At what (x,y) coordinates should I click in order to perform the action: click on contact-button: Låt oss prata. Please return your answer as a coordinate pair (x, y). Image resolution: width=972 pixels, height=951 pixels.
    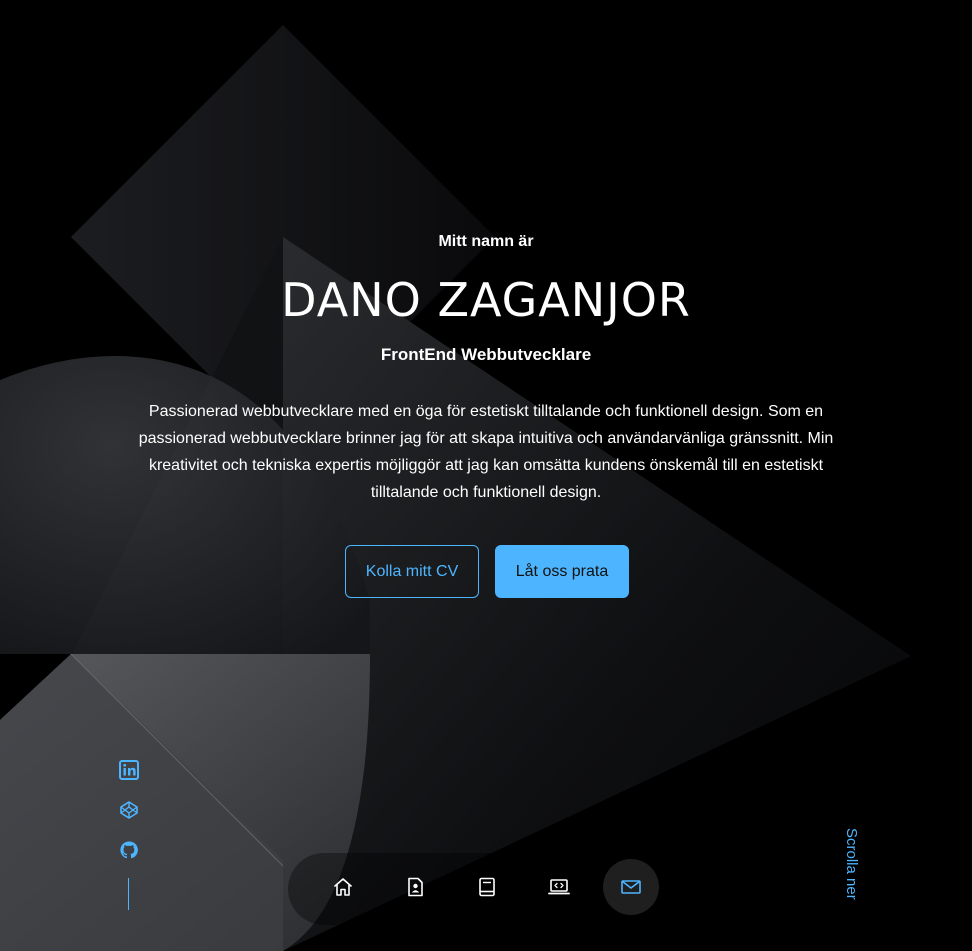
    Looking at the image, I should click on (562, 571).